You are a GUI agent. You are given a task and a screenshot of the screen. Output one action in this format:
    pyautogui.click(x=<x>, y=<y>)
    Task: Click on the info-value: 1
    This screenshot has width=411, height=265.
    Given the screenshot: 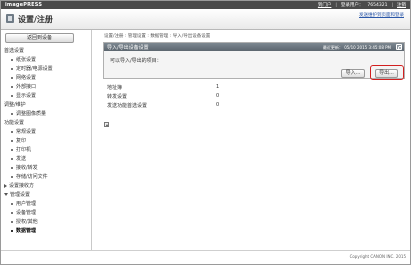 What is the action you would take?
    pyautogui.click(x=218, y=87)
    